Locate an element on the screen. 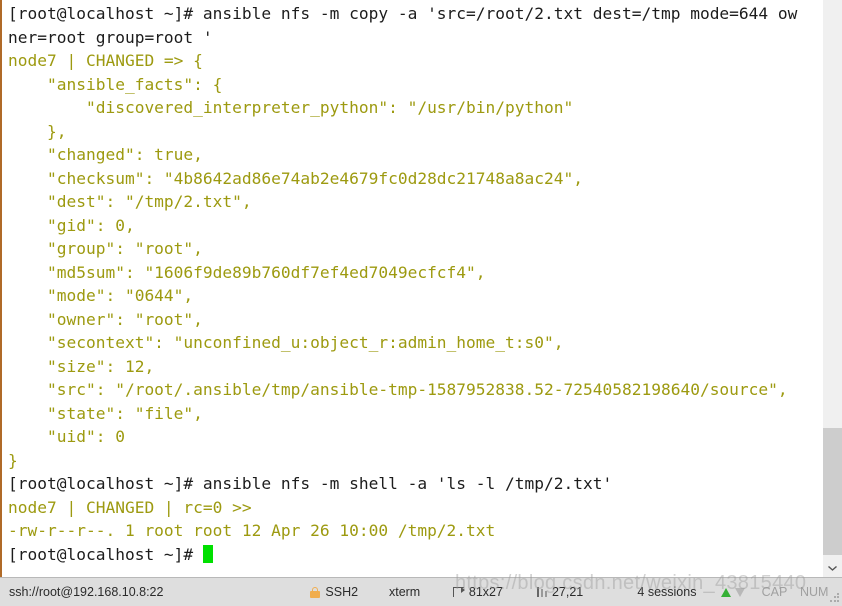  status-terminal-type: xterm is located at coordinates (404, 592).